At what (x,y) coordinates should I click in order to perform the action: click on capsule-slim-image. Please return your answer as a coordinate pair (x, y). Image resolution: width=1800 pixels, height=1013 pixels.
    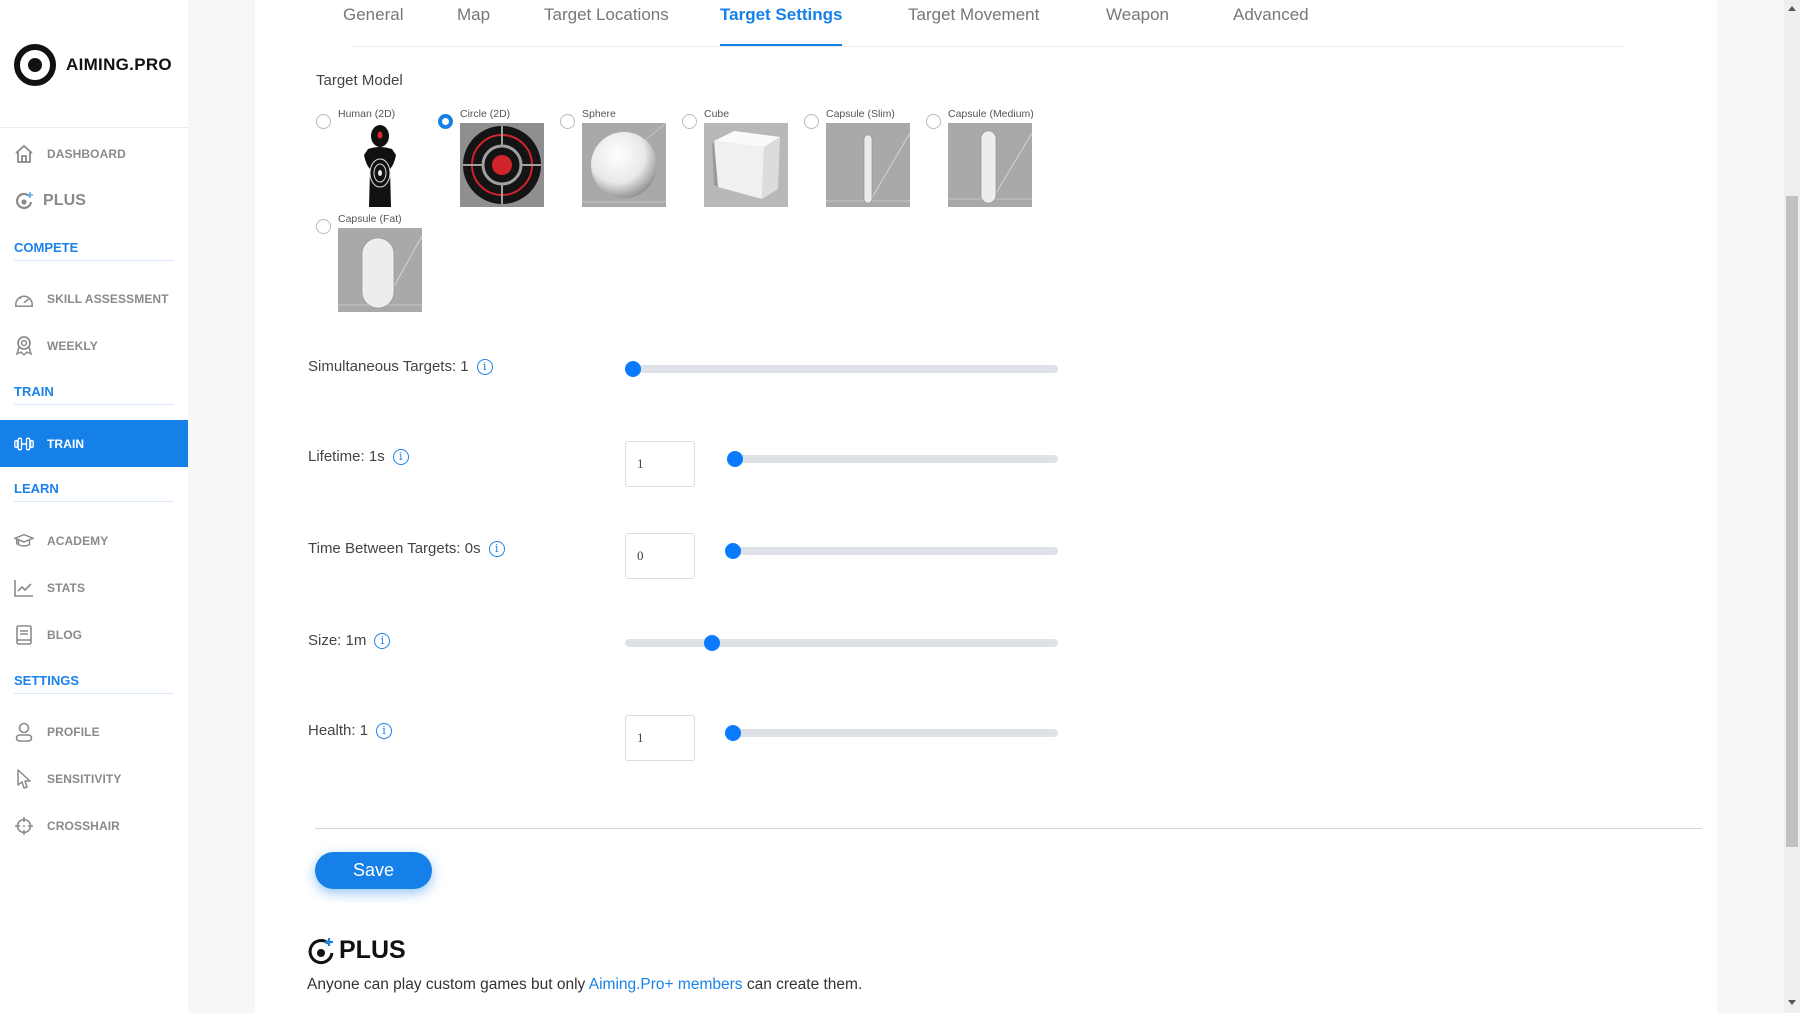
    Looking at the image, I should click on (868, 165).